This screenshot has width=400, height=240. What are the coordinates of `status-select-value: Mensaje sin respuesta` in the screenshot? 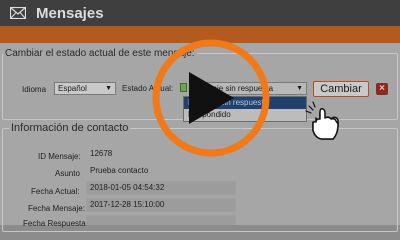 It's located at (233, 88).